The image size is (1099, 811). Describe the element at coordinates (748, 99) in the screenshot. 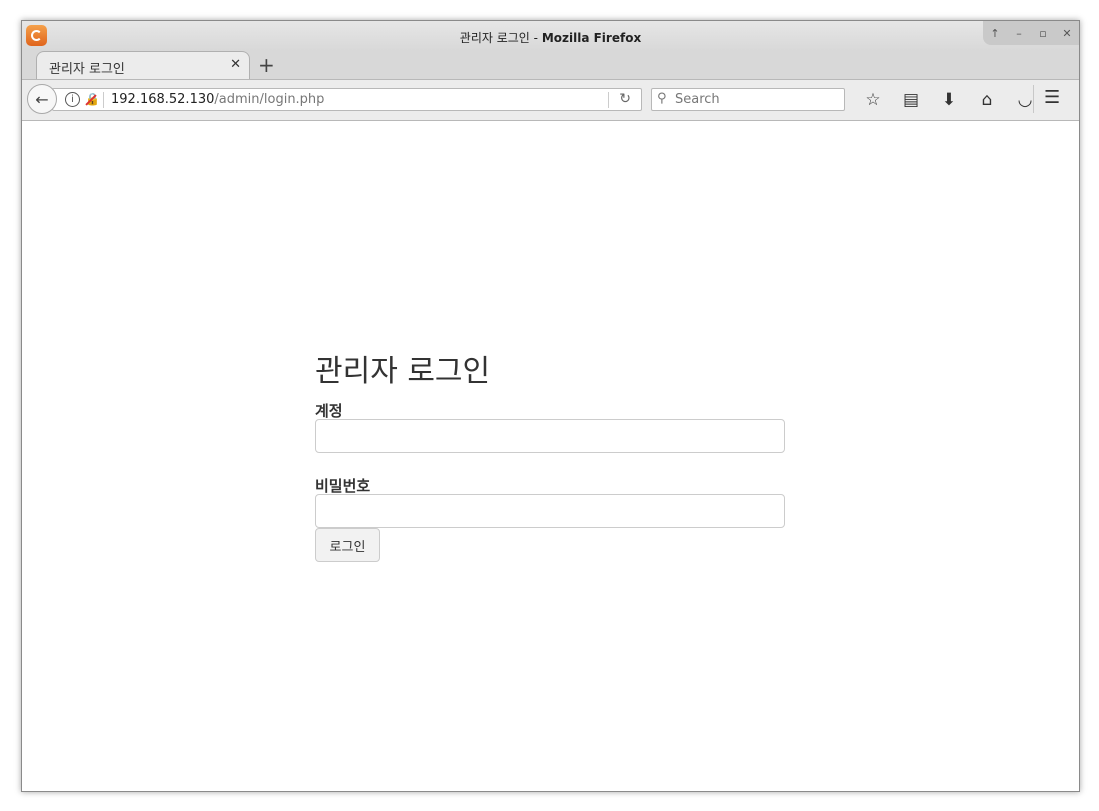

I see `search-bar: ⚲ Search` at that location.